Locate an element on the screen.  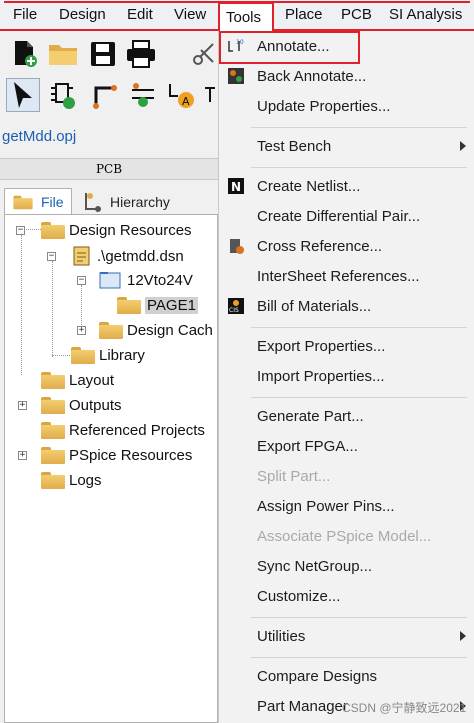
tab-file-label: File is located at coordinates (52, 202).